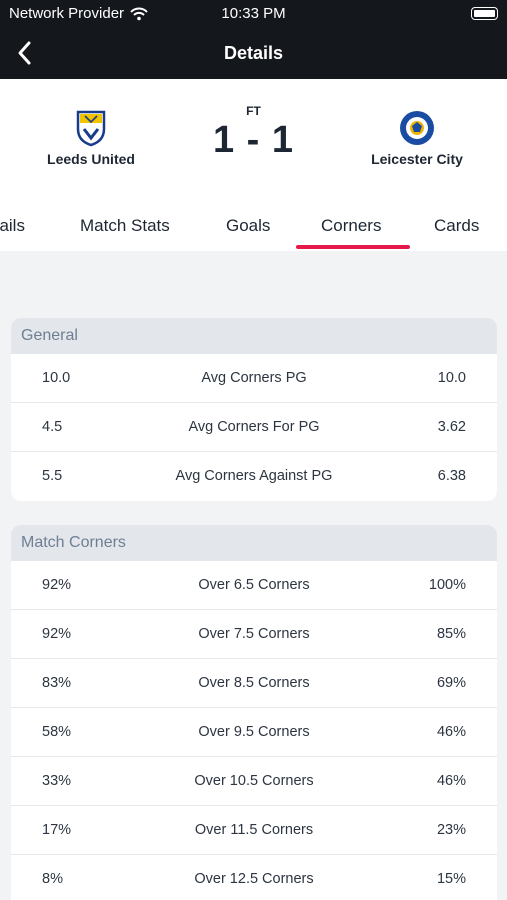  I want to click on table-row: 4.5 Avg Corners For PG 3.62, so click(254, 427).